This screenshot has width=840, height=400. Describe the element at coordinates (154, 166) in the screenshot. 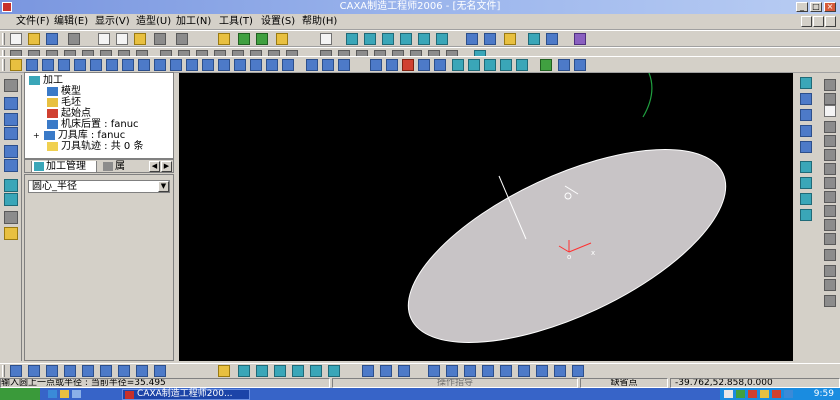

I see `tab-scroll-left-icon: ◀` at that location.